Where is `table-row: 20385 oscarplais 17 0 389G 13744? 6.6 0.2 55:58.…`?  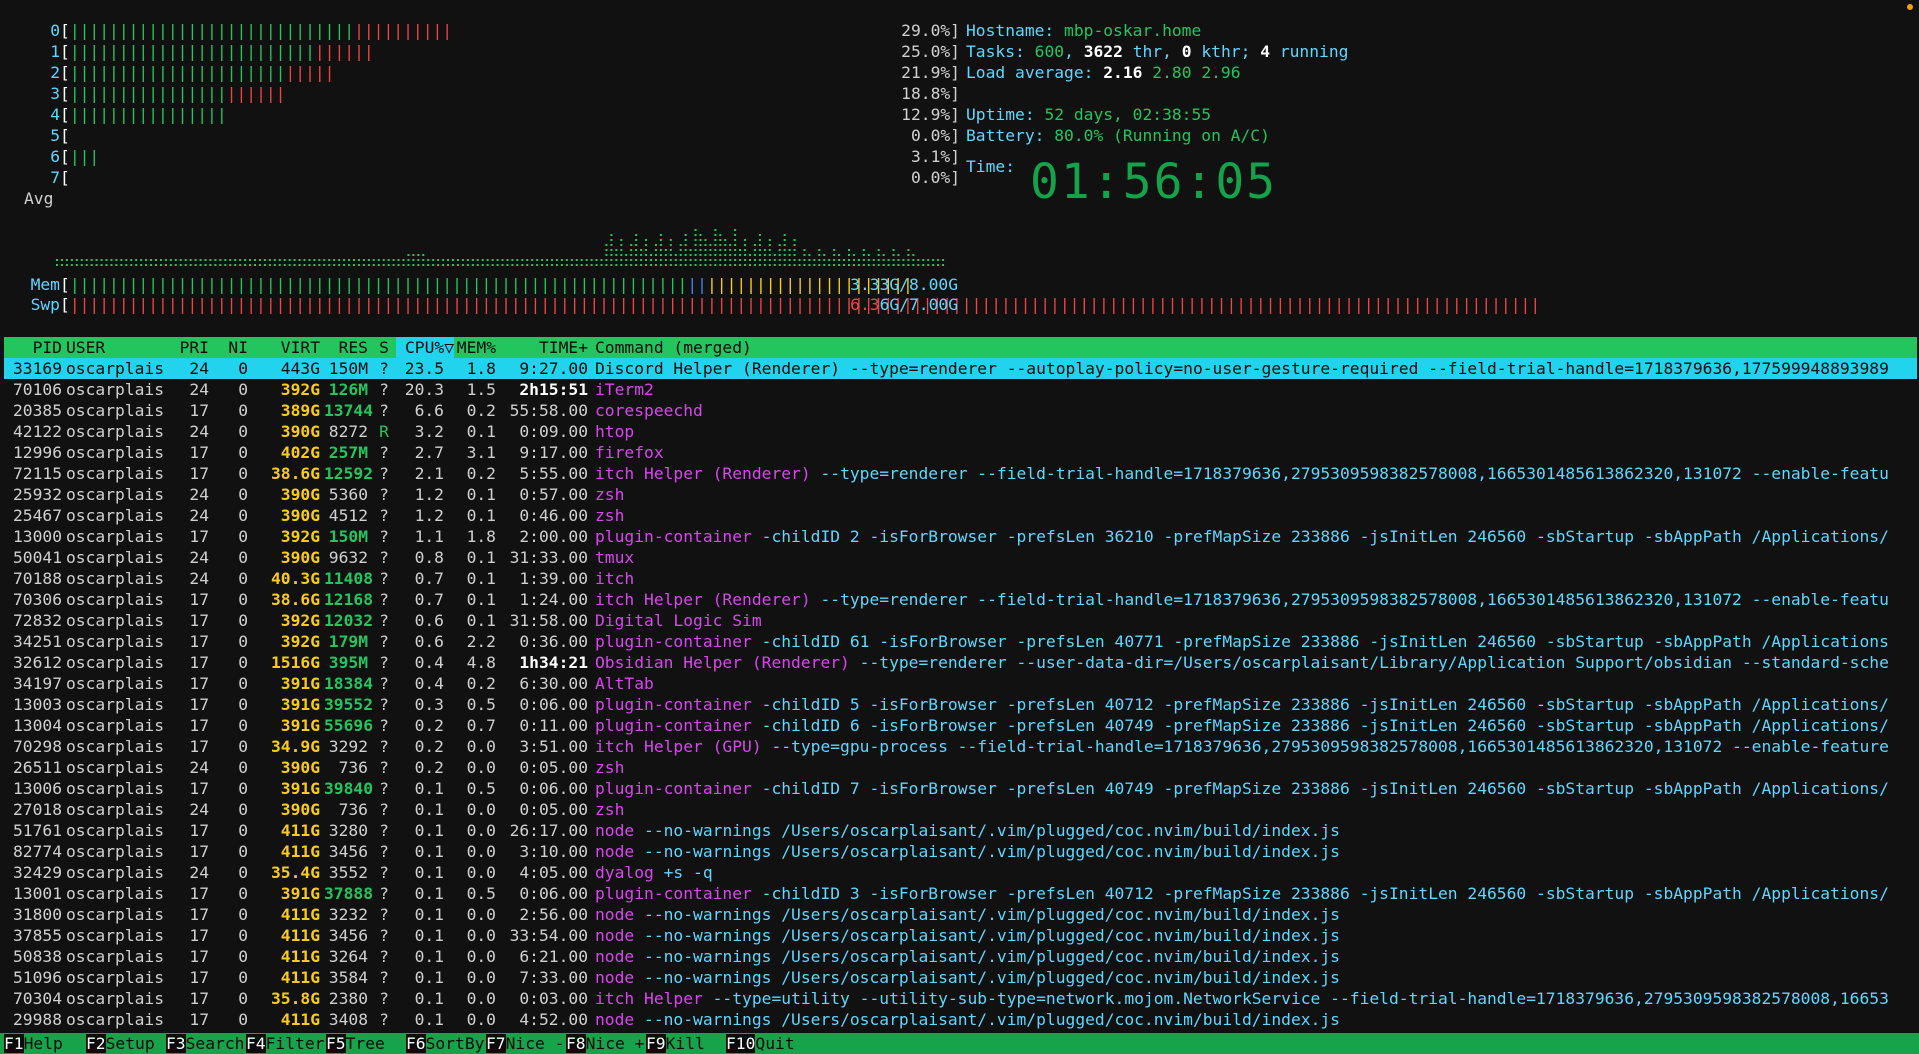
table-row: 20385 oscarplais 17 0 389G 13744? 6.6 0.2 55:58.… is located at coordinates (960, 410).